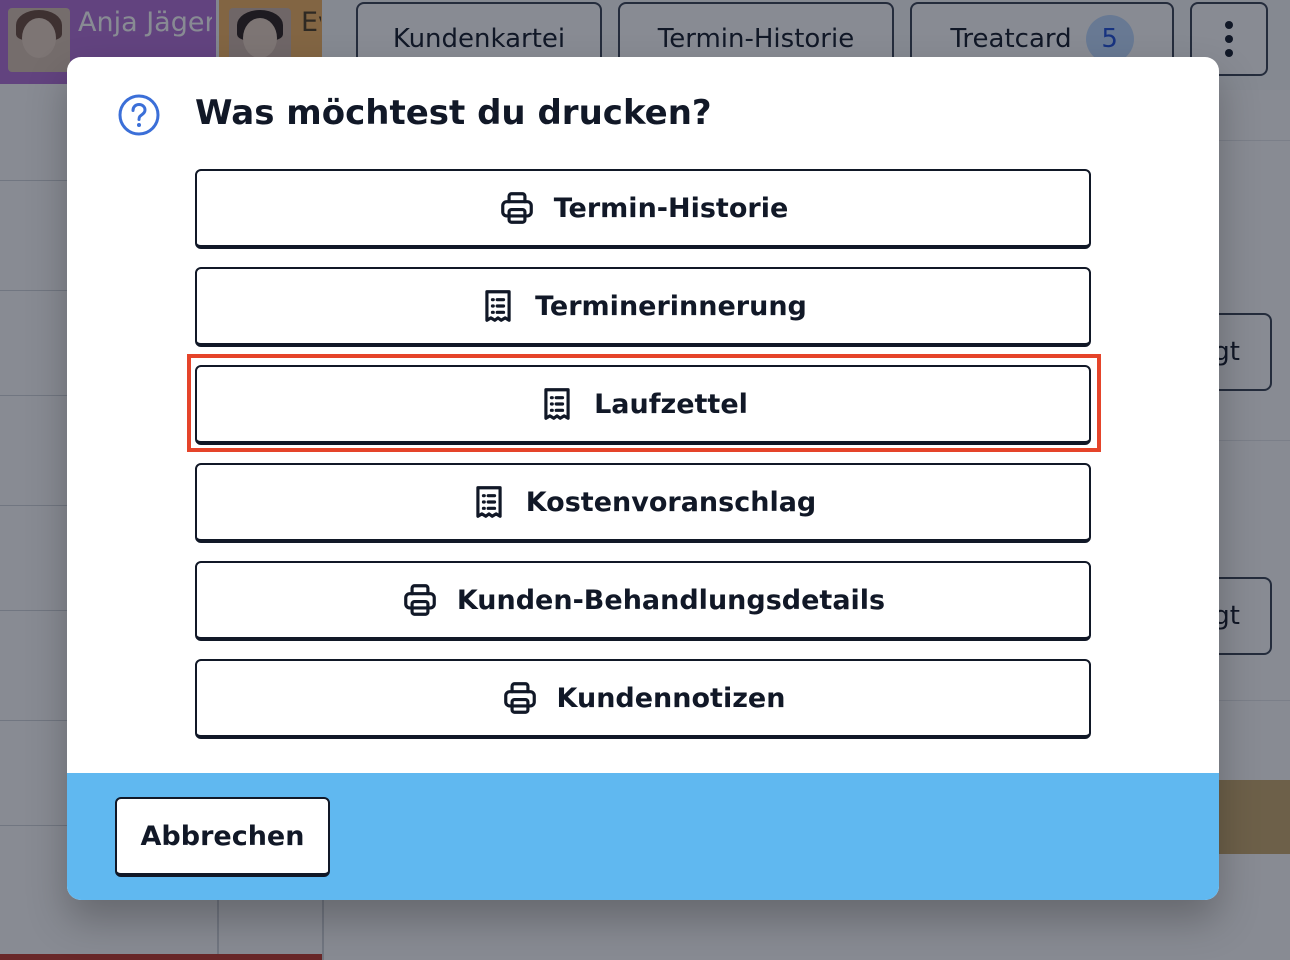 The image size is (1290, 960). Describe the element at coordinates (671, 208) in the screenshot. I see `option-label: Termin-Historie` at that location.